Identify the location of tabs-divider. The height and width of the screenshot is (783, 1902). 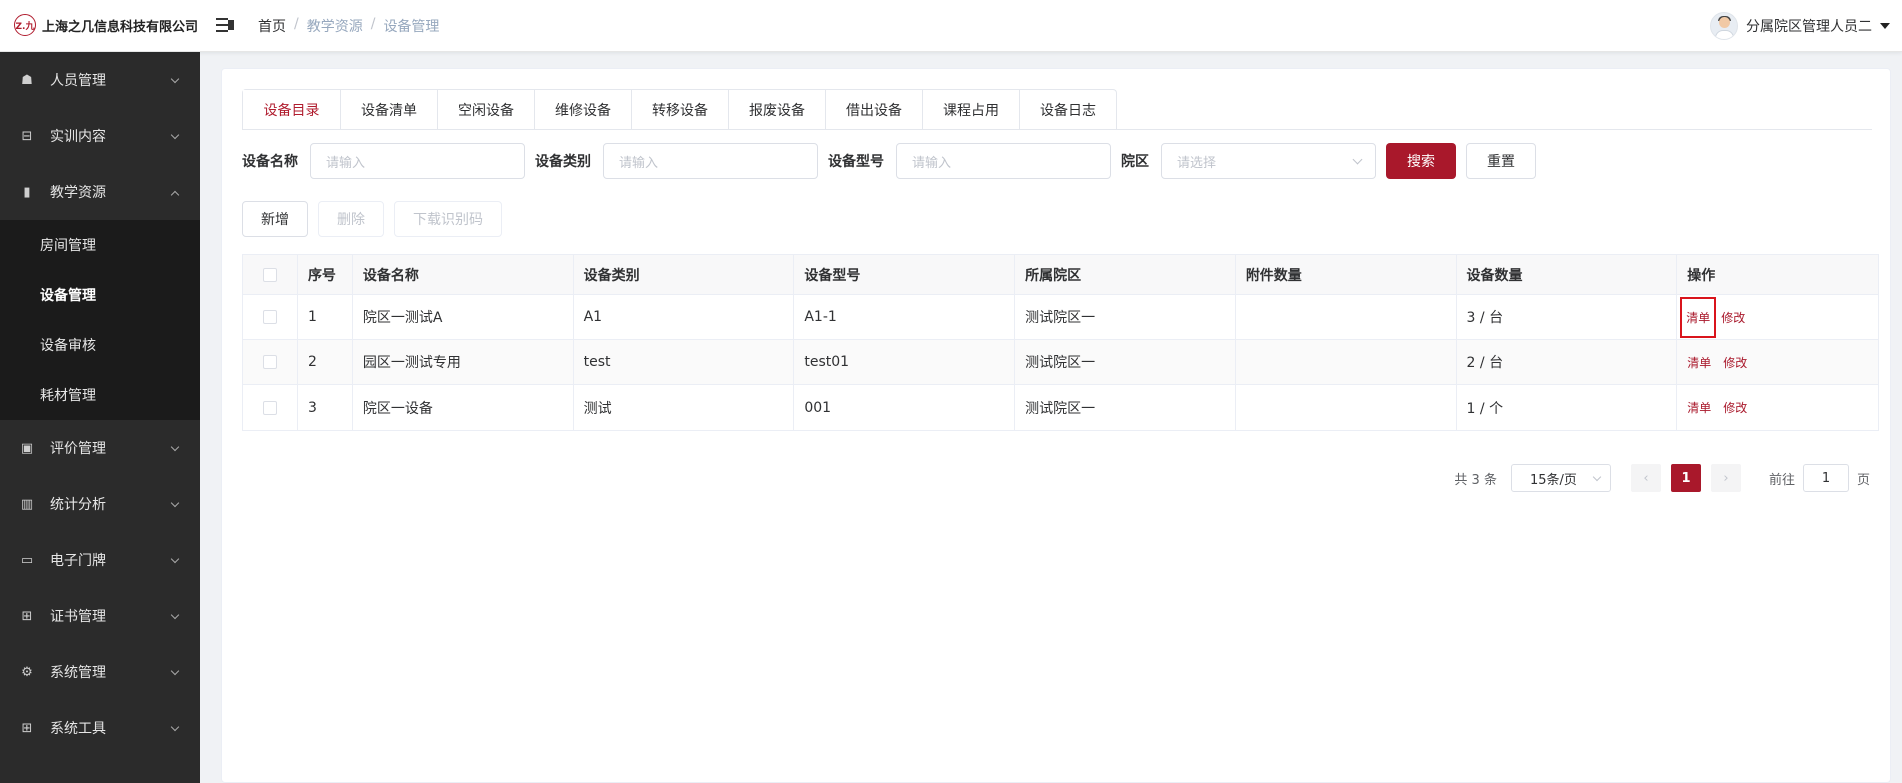
(1057, 129).